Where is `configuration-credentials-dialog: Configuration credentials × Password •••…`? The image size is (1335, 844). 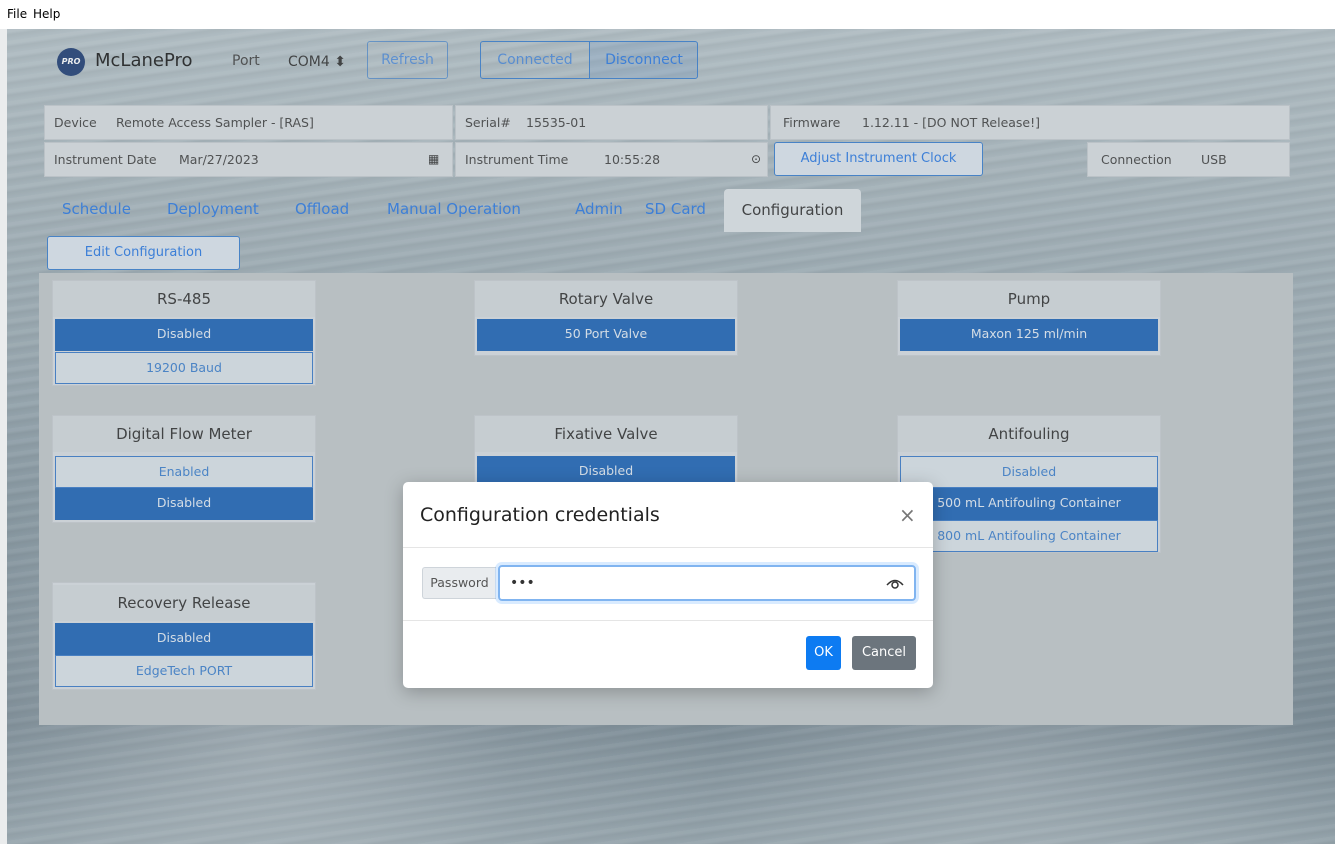 configuration-credentials-dialog: Configuration credentials × Password •••… is located at coordinates (668, 585).